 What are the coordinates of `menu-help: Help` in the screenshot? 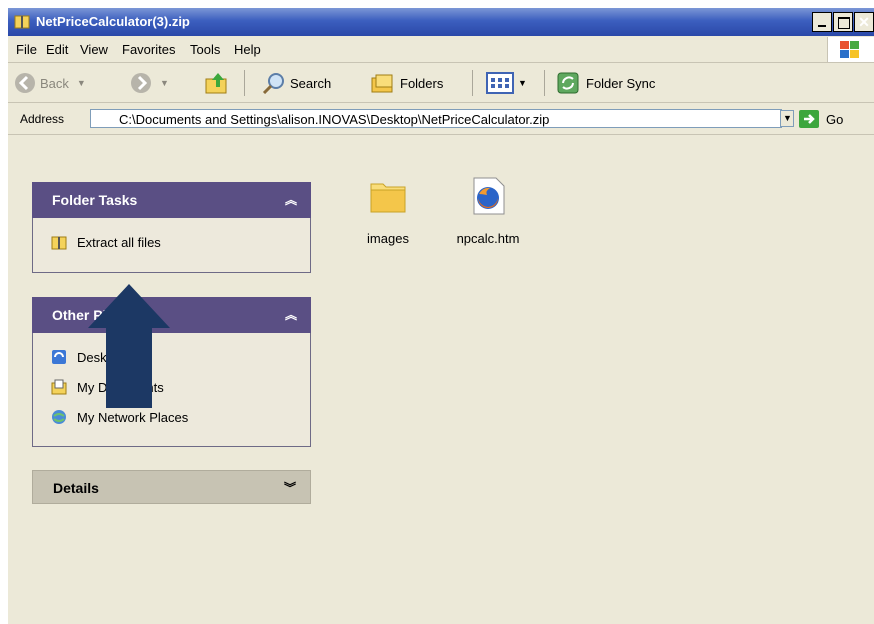 It's located at (247, 49).